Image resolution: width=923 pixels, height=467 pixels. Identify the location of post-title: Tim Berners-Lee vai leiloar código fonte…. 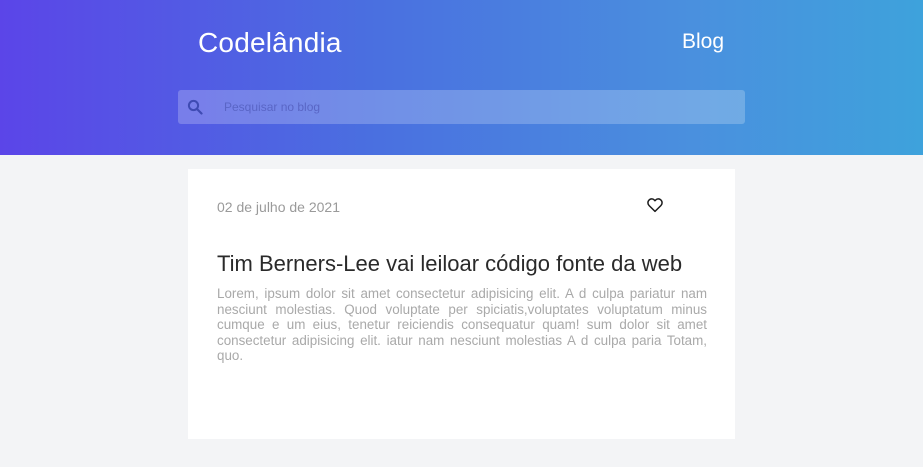
(467, 264).